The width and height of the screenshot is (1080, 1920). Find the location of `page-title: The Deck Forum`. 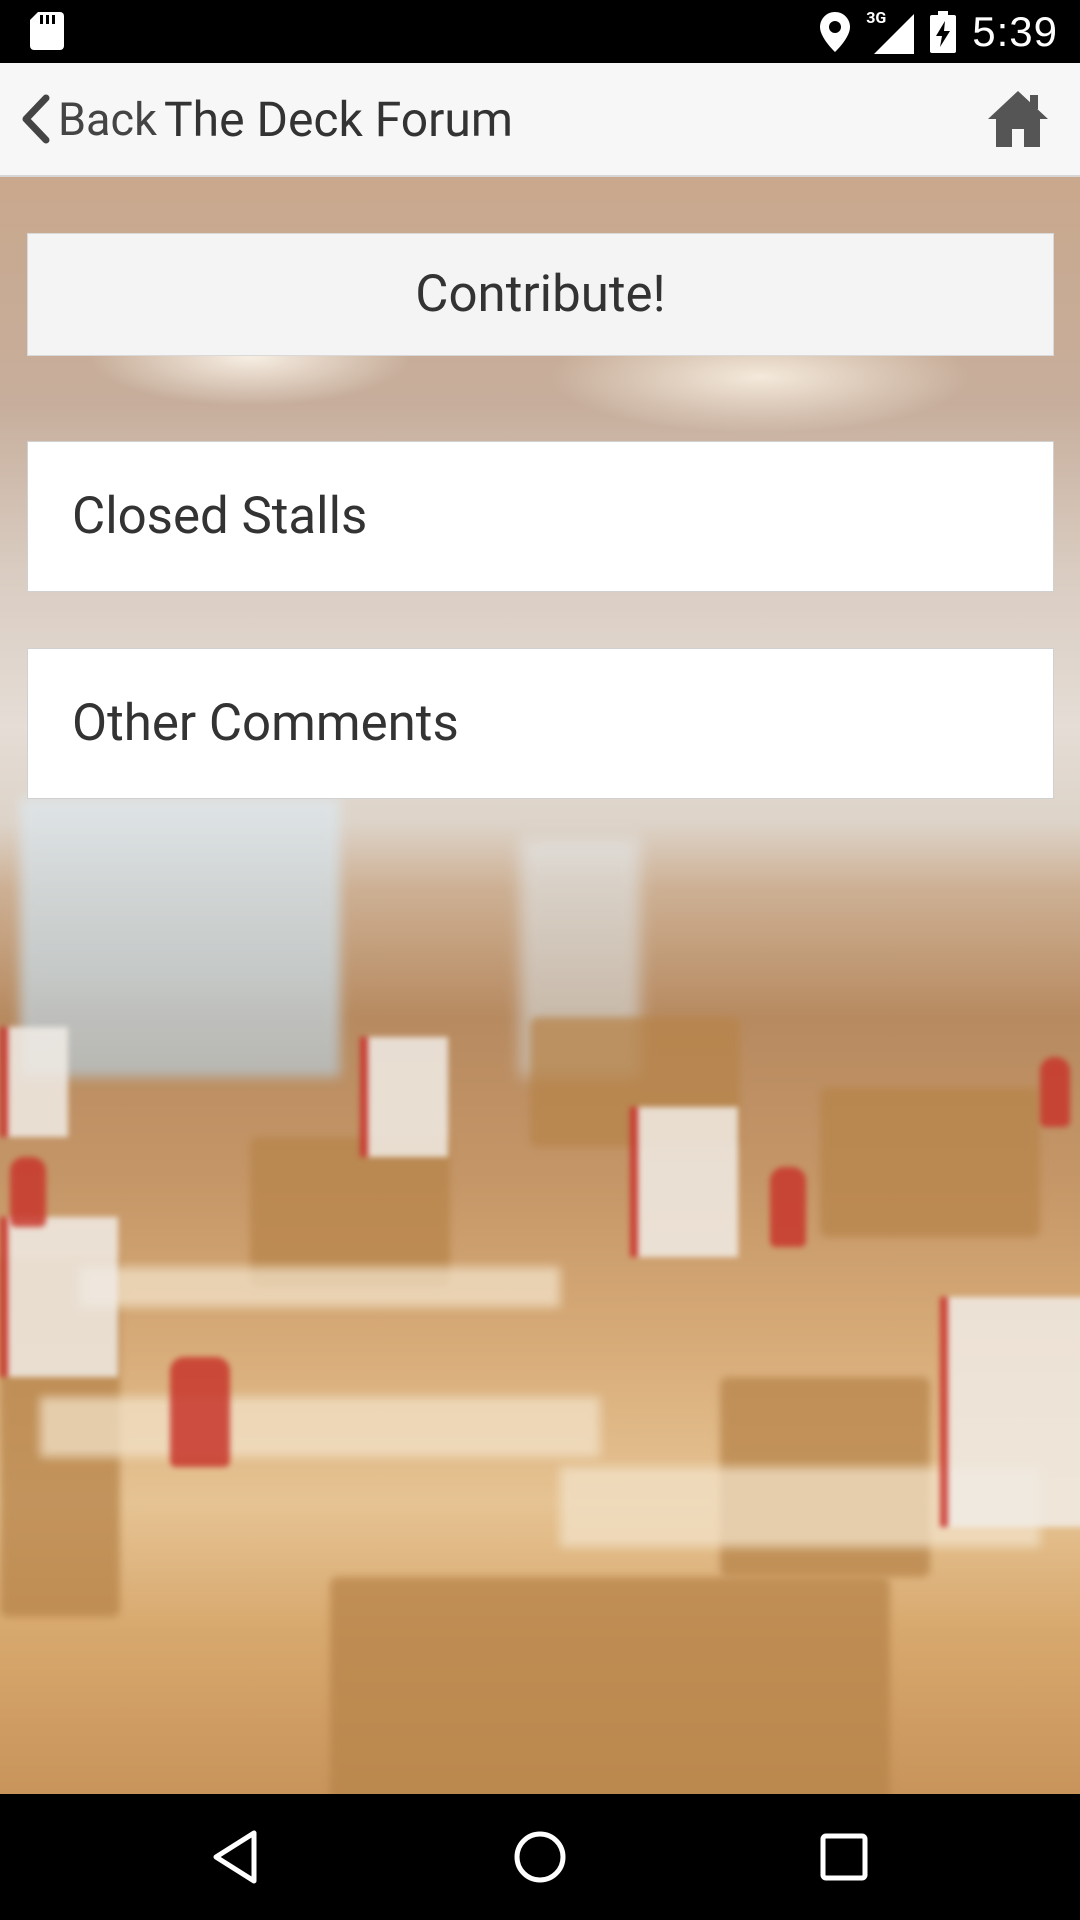

page-title: The Deck Forum is located at coordinates (338, 119).